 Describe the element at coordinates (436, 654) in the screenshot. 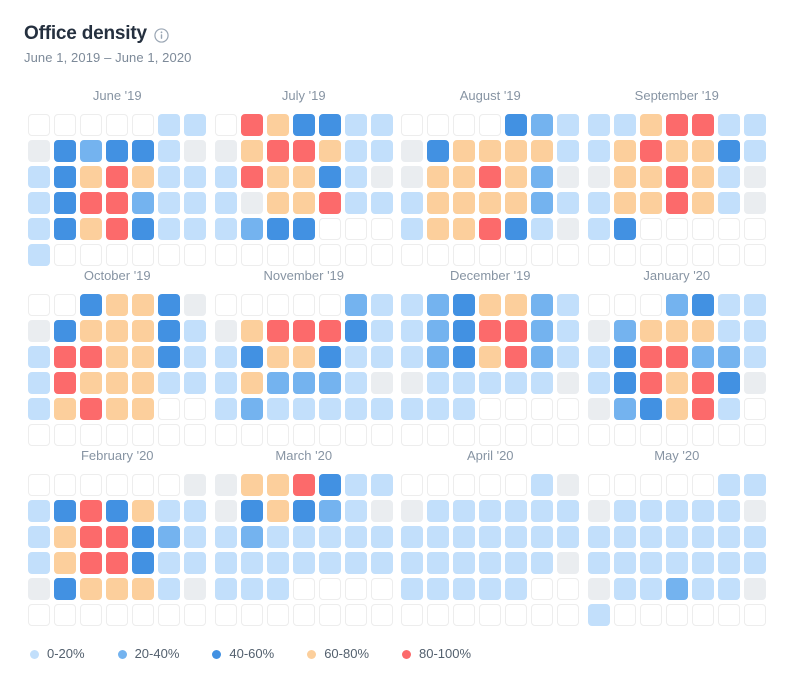

I see `legend-item: 80-100%` at that location.